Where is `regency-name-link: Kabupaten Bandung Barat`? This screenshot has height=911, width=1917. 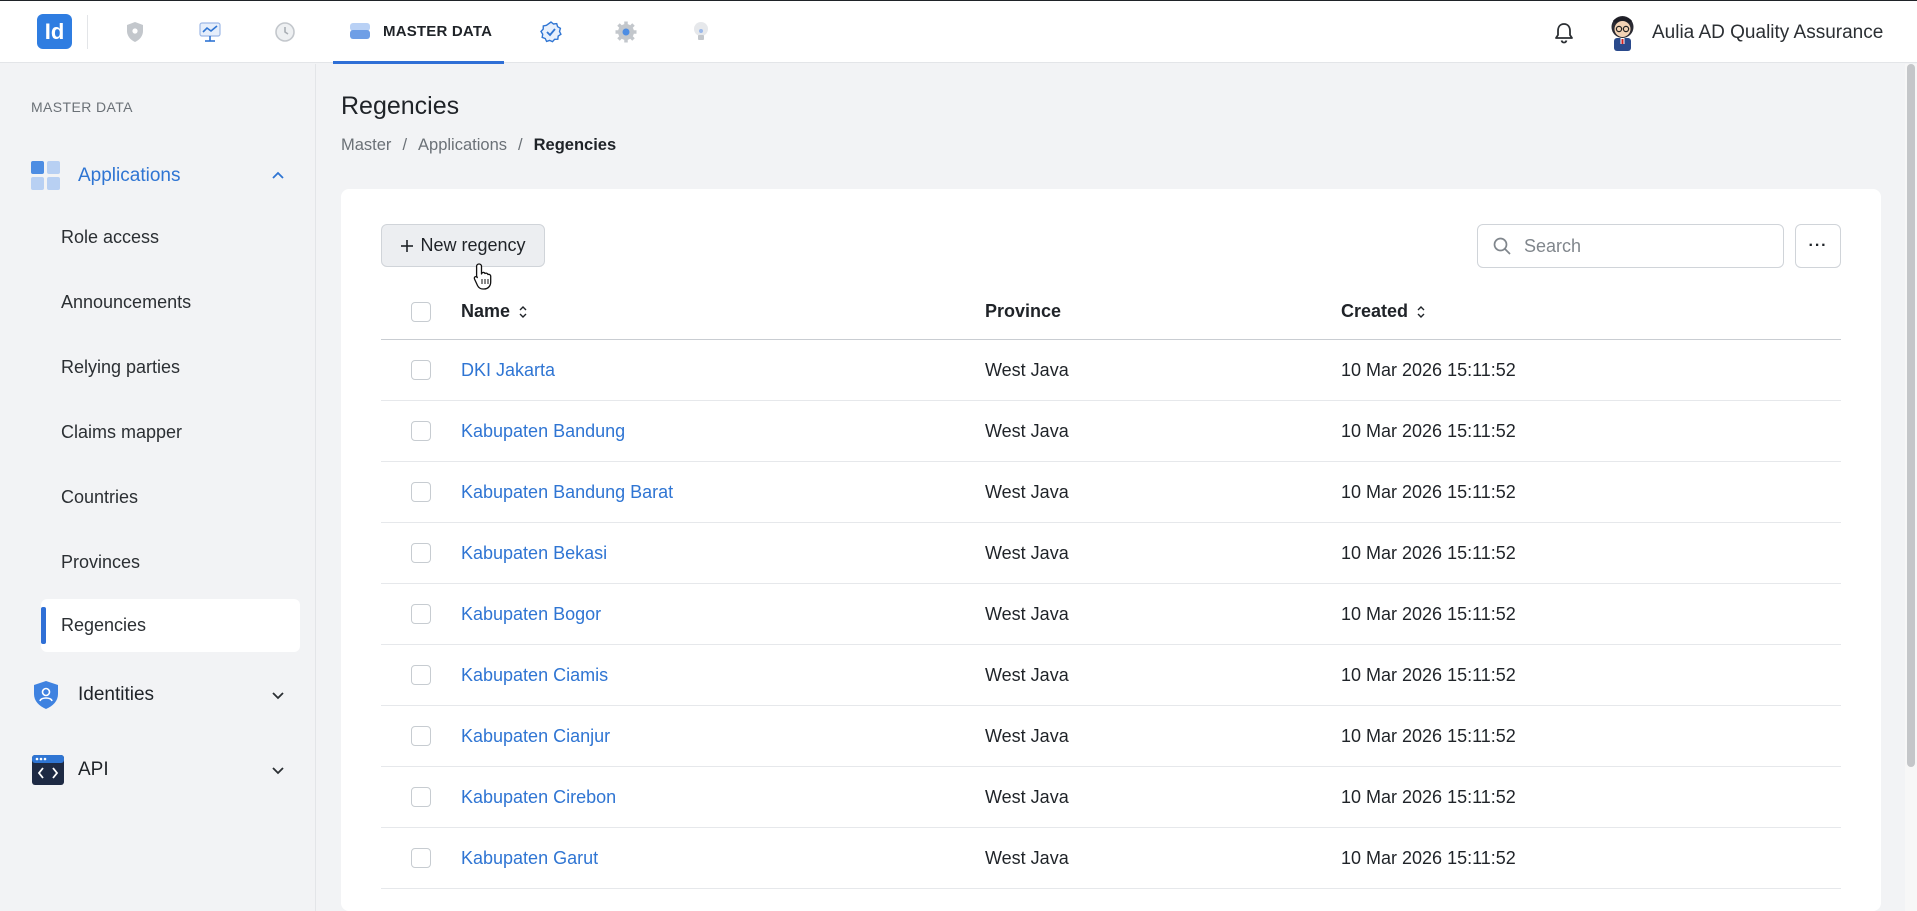
regency-name-link: Kabupaten Bandung Barat is located at coordinates (567, 492).